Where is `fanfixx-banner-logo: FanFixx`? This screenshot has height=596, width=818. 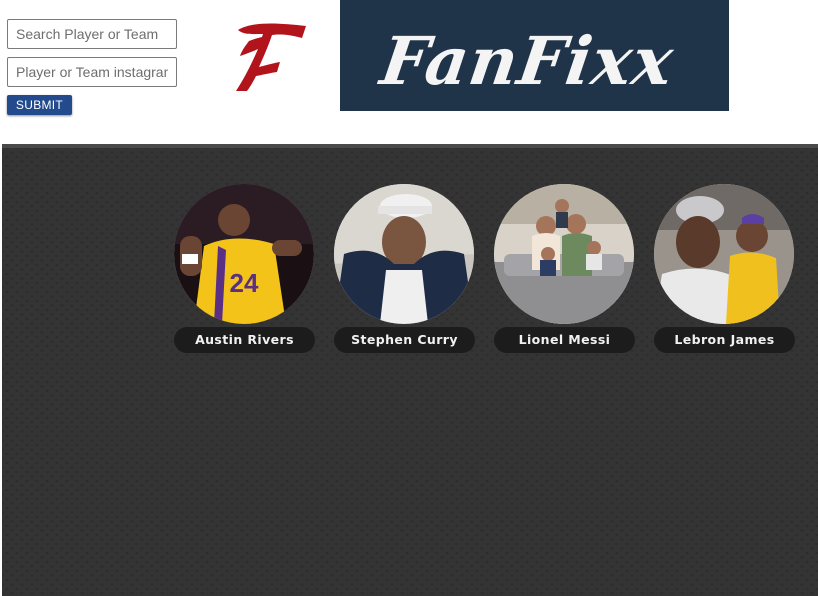 fanfixx-banner-logo: FanFixx is located at coordinates (534, 55).